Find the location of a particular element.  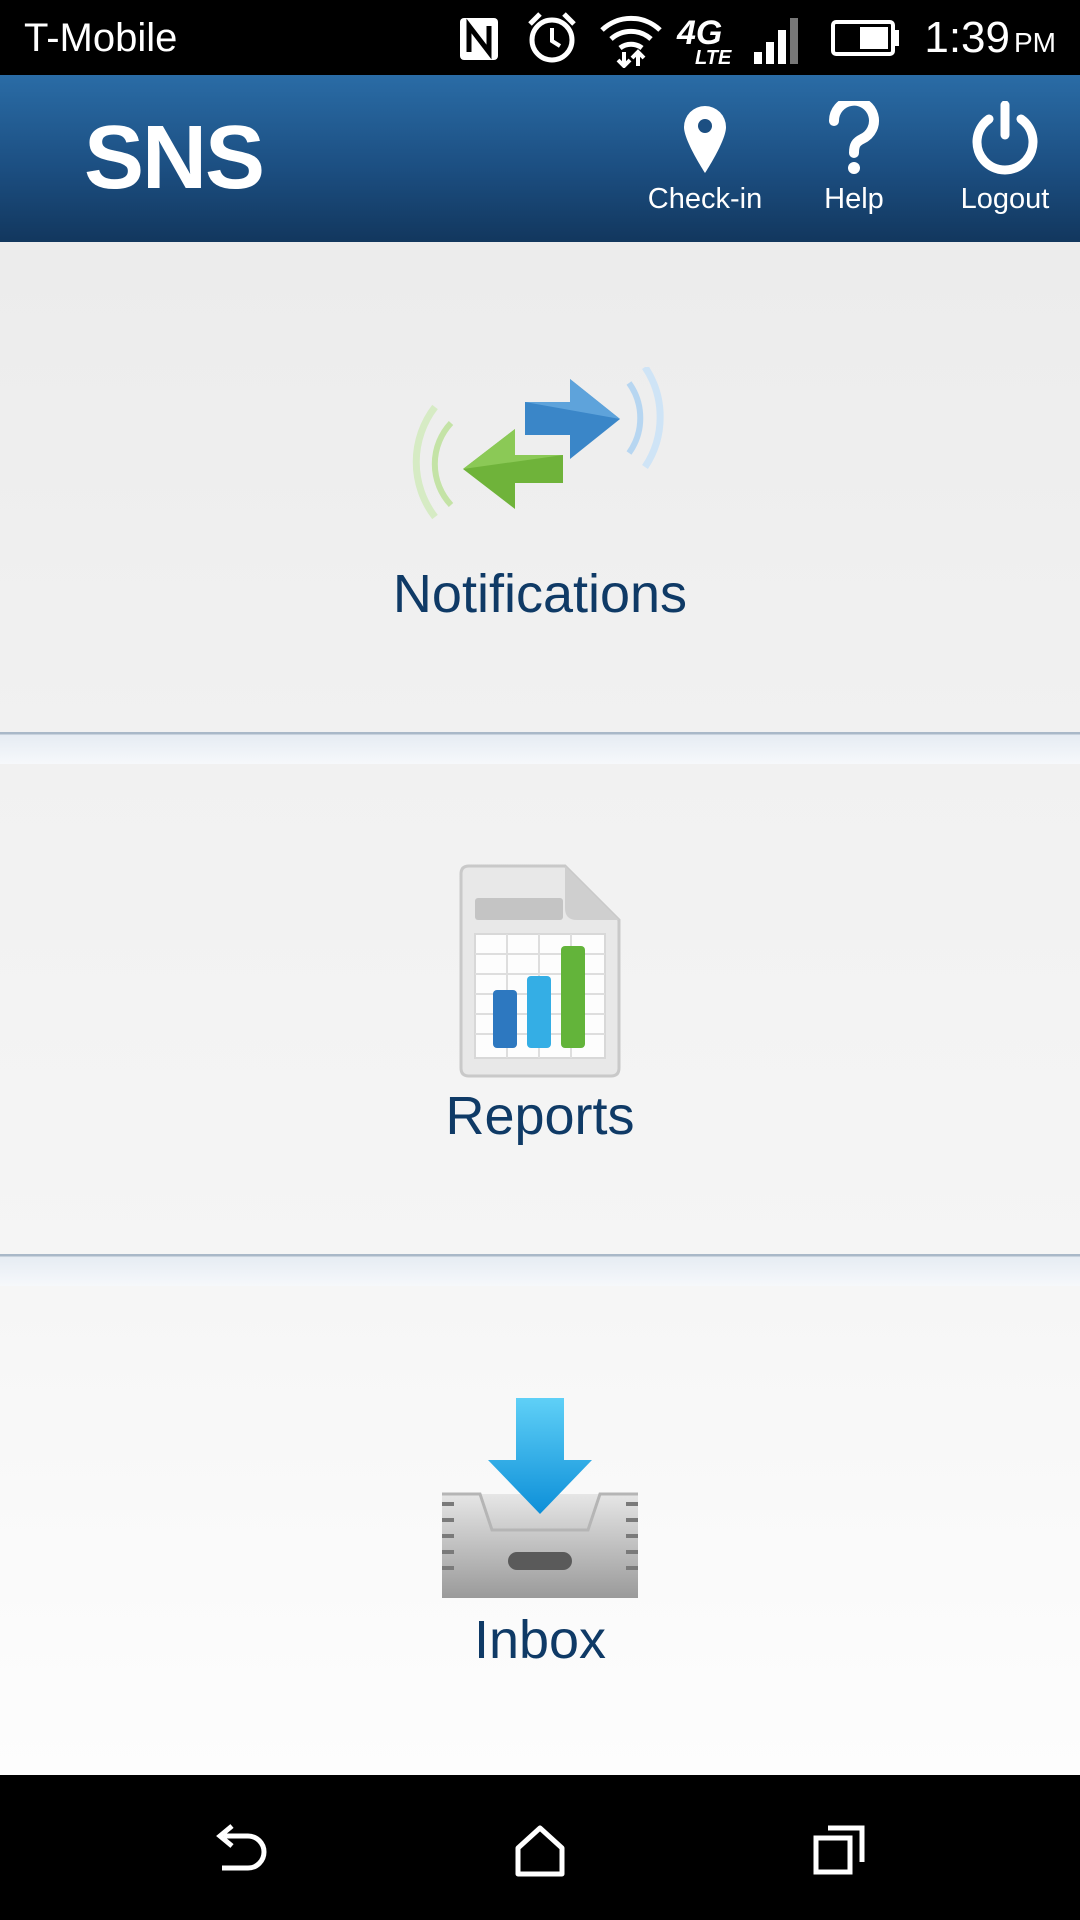

home-icon is located at coordinates (540, 1851).